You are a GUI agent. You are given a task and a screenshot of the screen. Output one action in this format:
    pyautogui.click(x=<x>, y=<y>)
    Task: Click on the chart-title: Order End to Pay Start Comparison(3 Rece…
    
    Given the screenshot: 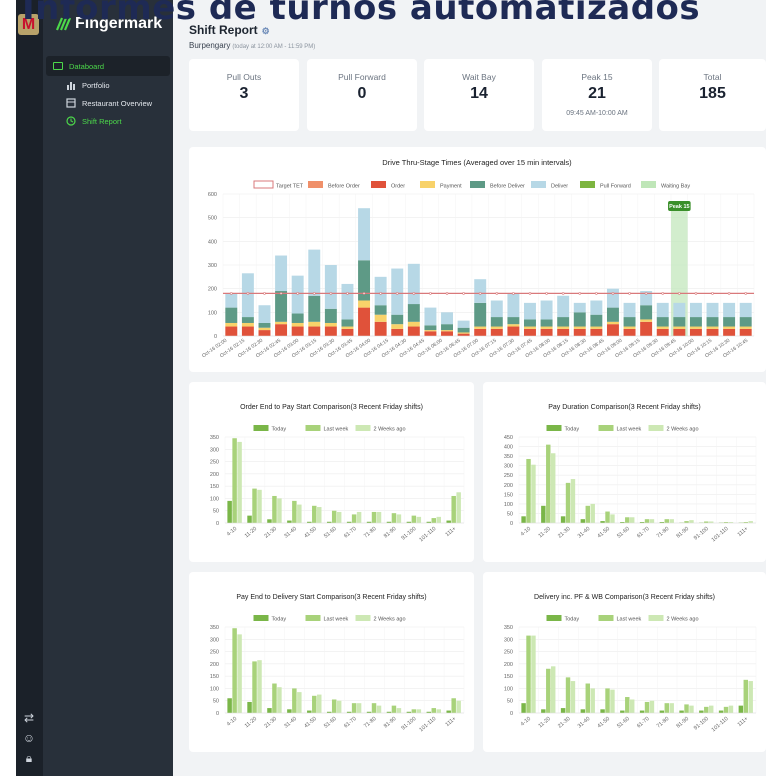 What is the action you would take?
    pyautogui.click(x=331, y=407)
    